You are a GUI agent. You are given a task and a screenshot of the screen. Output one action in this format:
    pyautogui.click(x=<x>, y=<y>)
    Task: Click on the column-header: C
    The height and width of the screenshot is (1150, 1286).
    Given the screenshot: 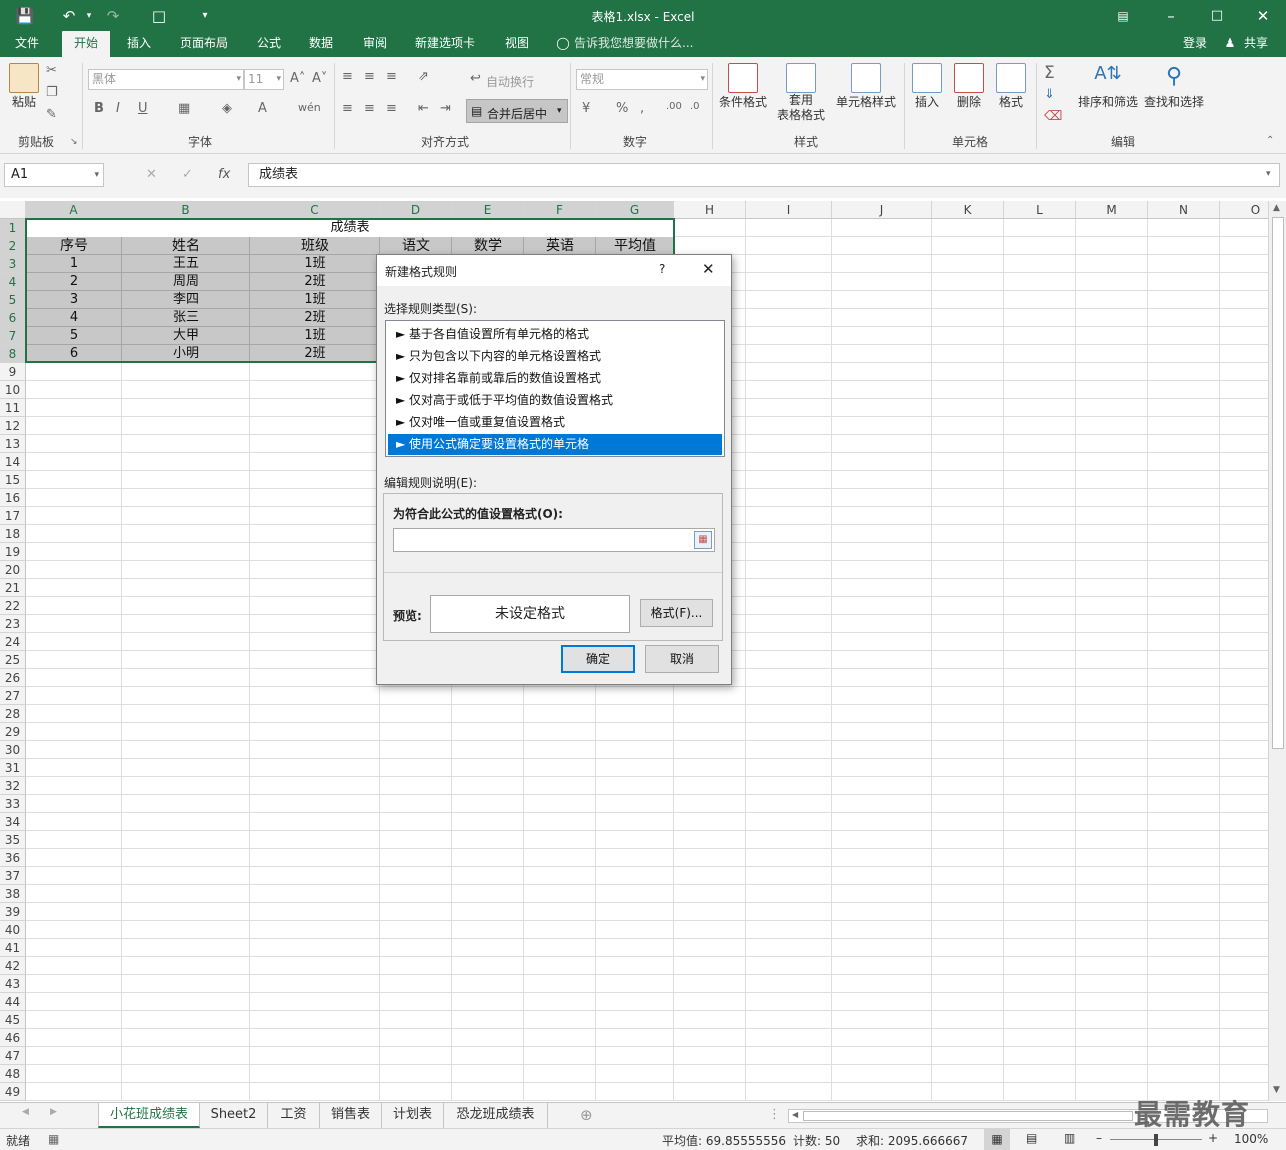 What is the action you would take?
    pyautogui.click(x=315, y=210)
    